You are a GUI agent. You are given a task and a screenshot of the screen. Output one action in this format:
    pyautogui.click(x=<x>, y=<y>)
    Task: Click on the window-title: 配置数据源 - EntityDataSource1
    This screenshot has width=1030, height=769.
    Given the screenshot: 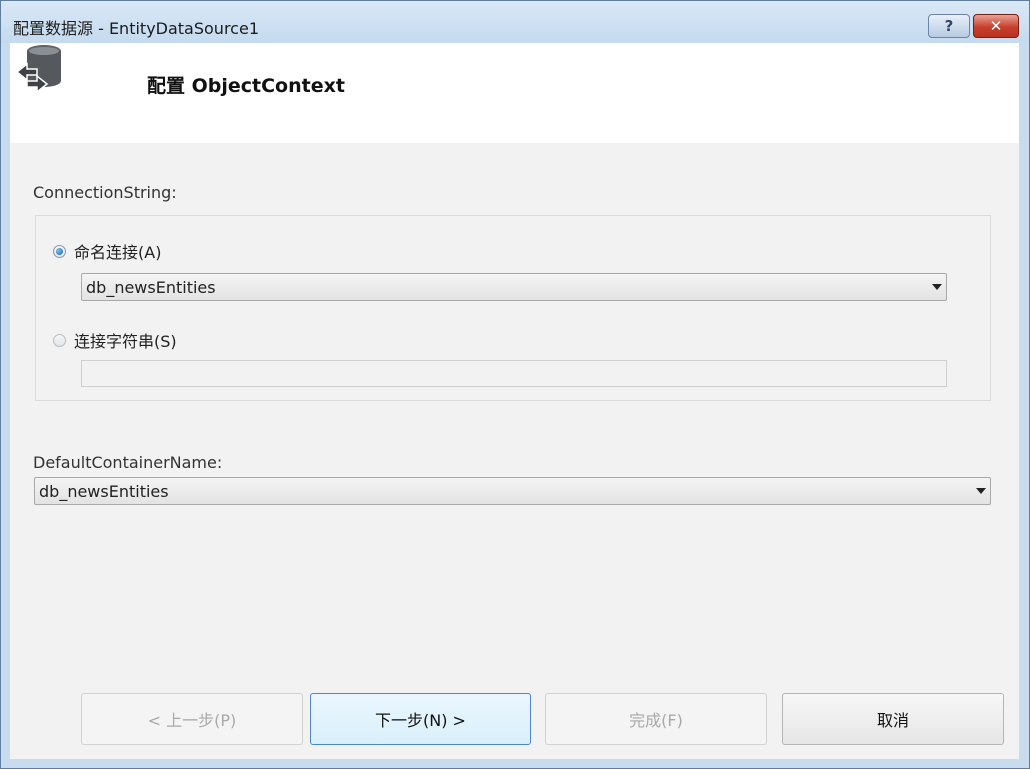 What is the action you would take?
    pyautogui.click(x=136, y=28)
    